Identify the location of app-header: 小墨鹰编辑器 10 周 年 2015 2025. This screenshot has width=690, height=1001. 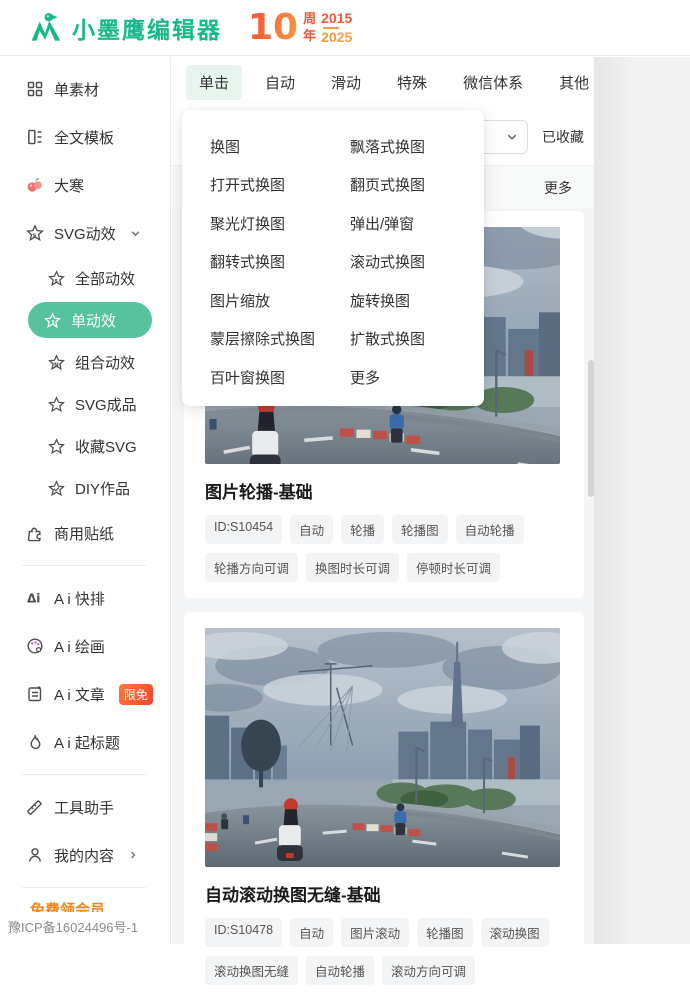
(345, 28).